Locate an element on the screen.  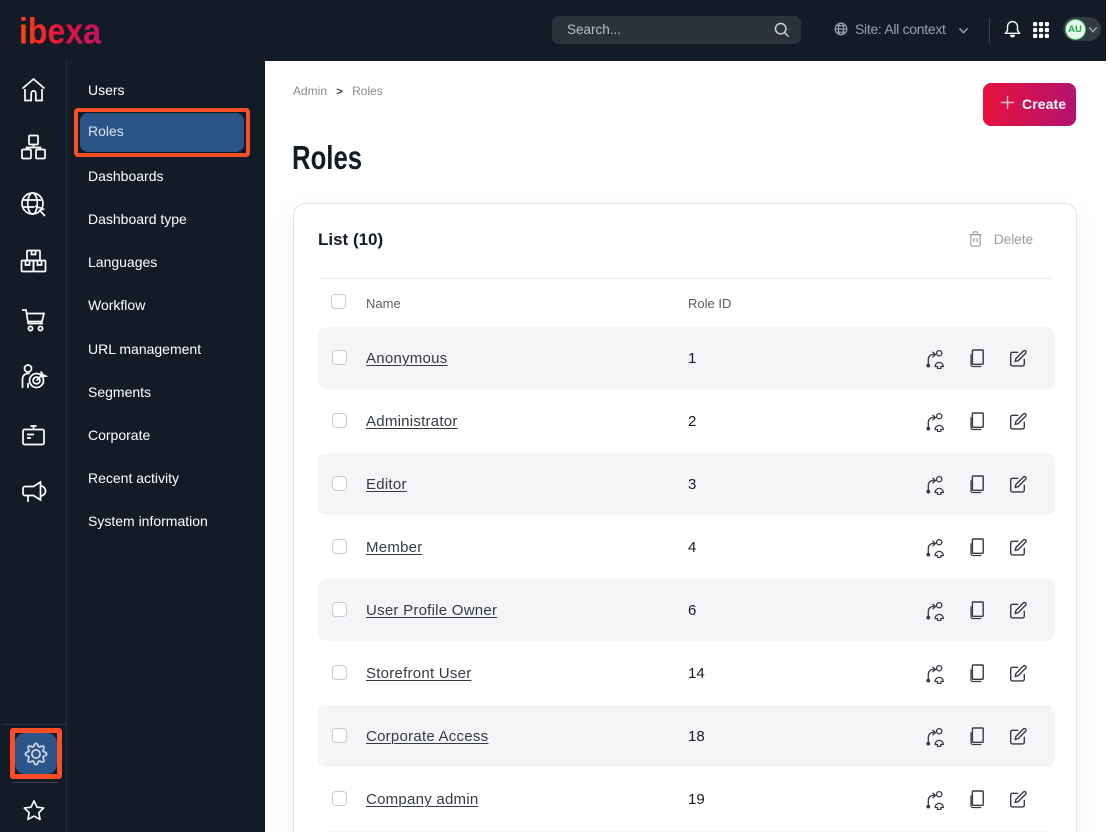
svg-text: ibexa is located at coordinates (60, 31).